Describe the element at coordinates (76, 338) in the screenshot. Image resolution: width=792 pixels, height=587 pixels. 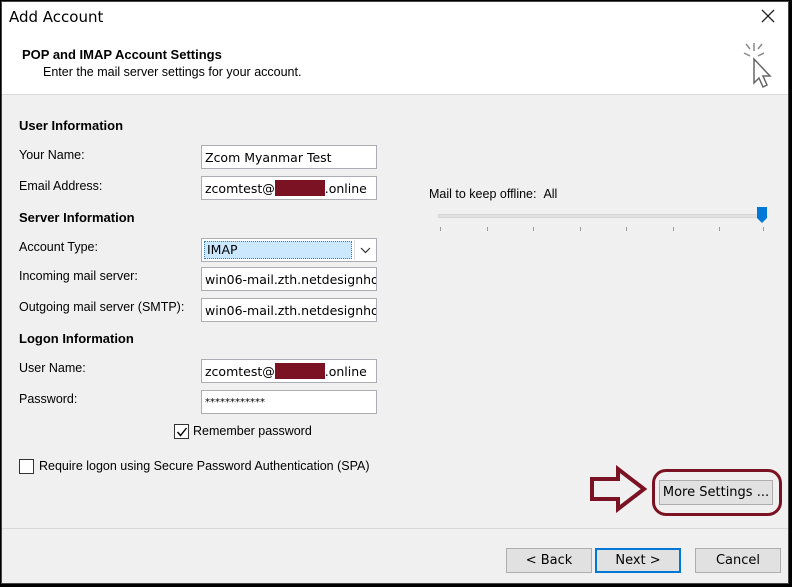
I see `logon-info-heading: Logon Information` at that location.